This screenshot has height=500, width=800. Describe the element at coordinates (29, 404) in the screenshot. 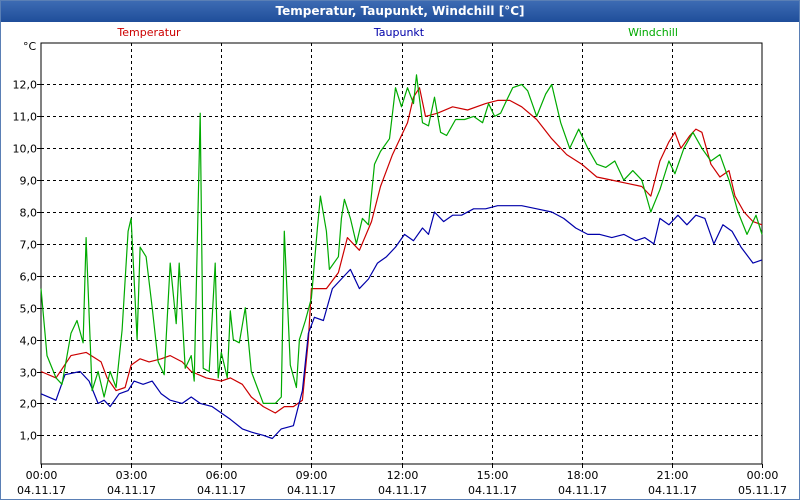

I see `y-tick-label: 2,0` at that location.